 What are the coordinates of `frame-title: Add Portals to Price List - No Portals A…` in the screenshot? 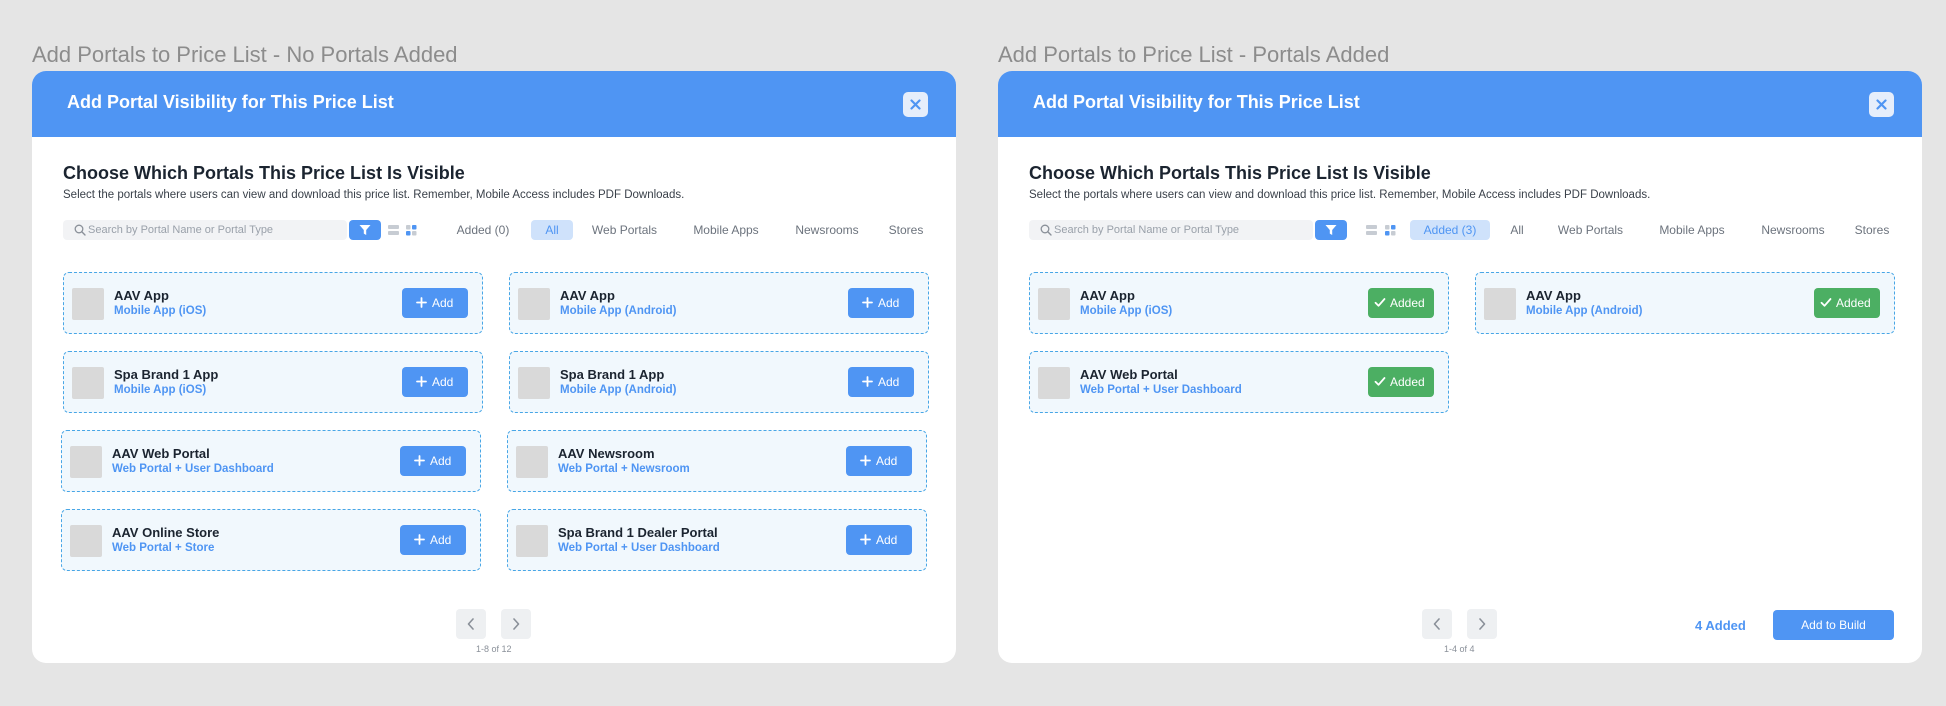 It's located at (245, 54).